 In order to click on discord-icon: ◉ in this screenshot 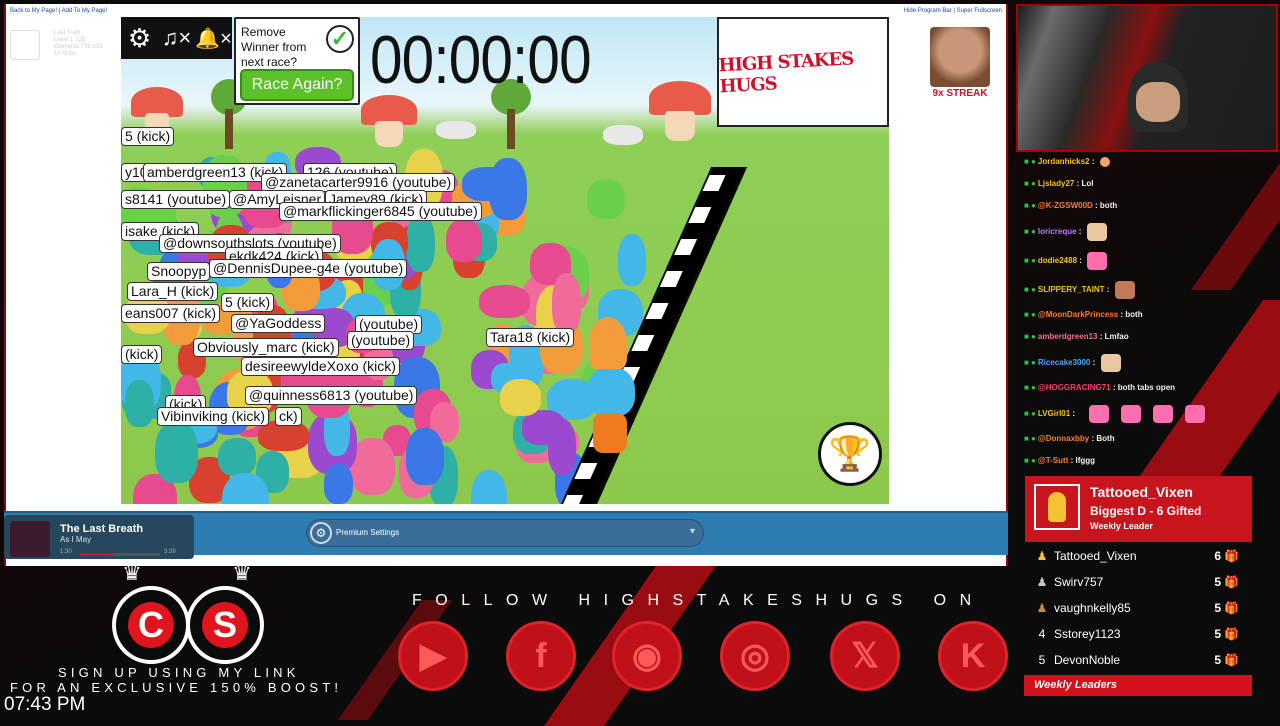, I will do `click(647, 656)`.